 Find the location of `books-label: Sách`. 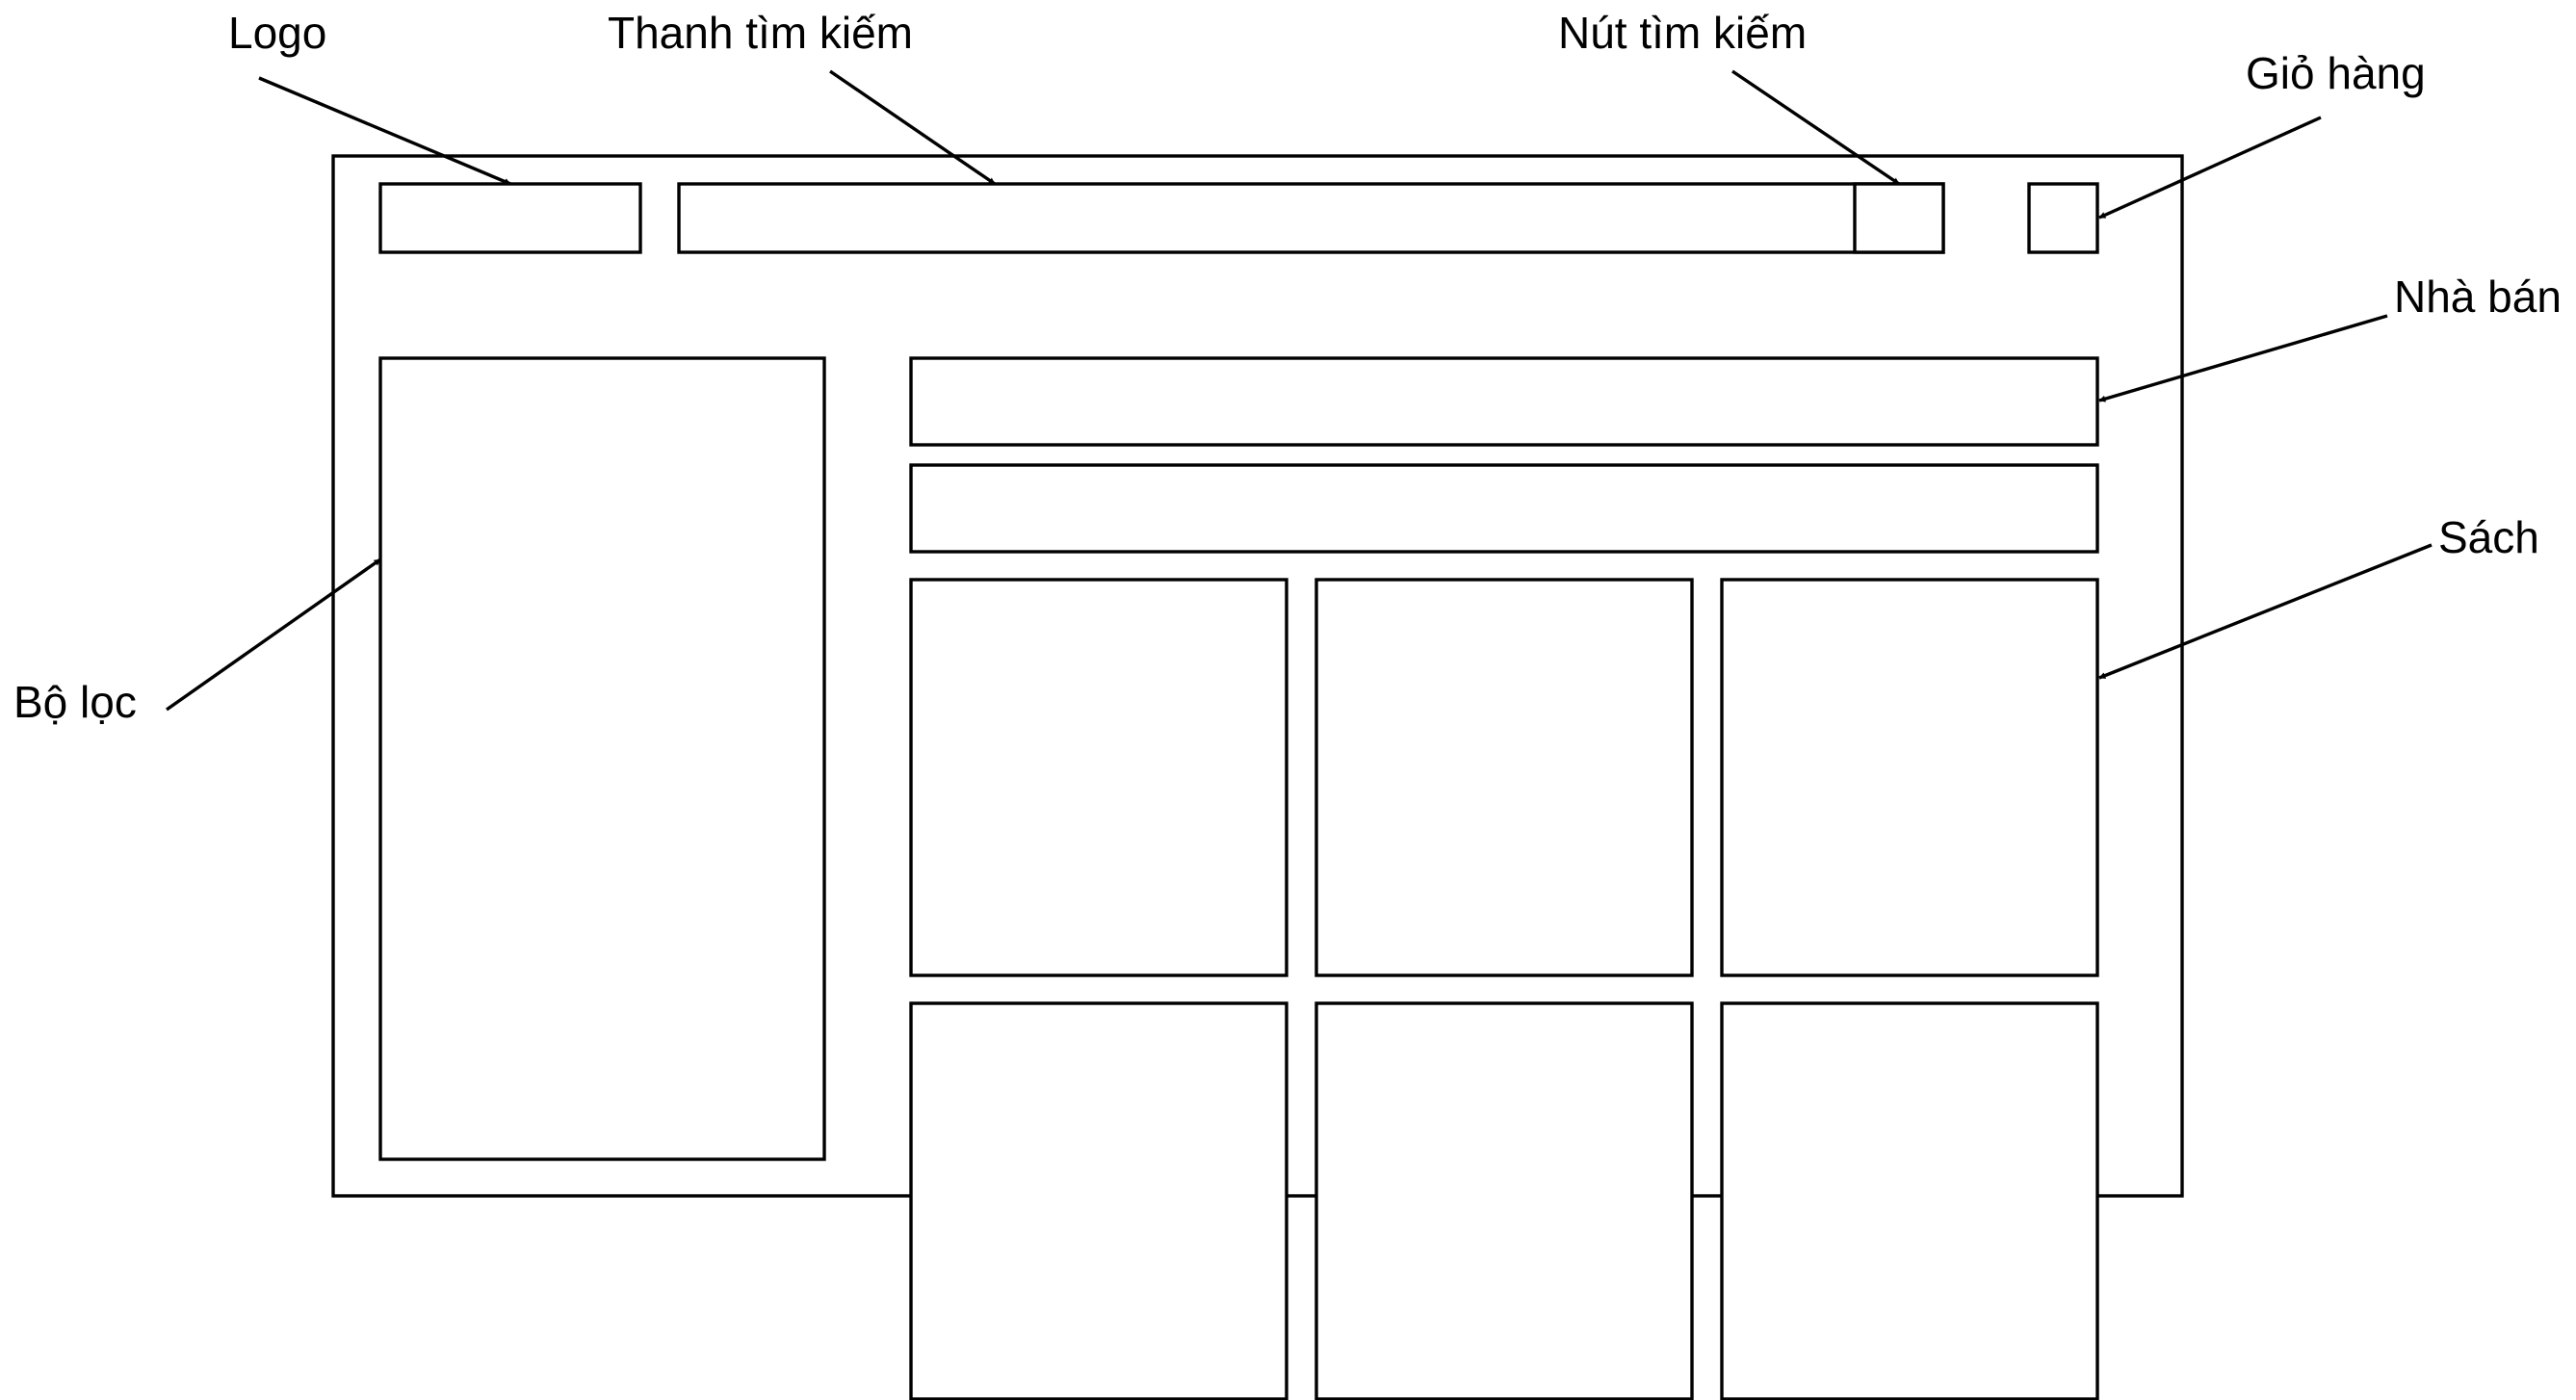

books-label: Sách is located at coordinates (2488, 537).